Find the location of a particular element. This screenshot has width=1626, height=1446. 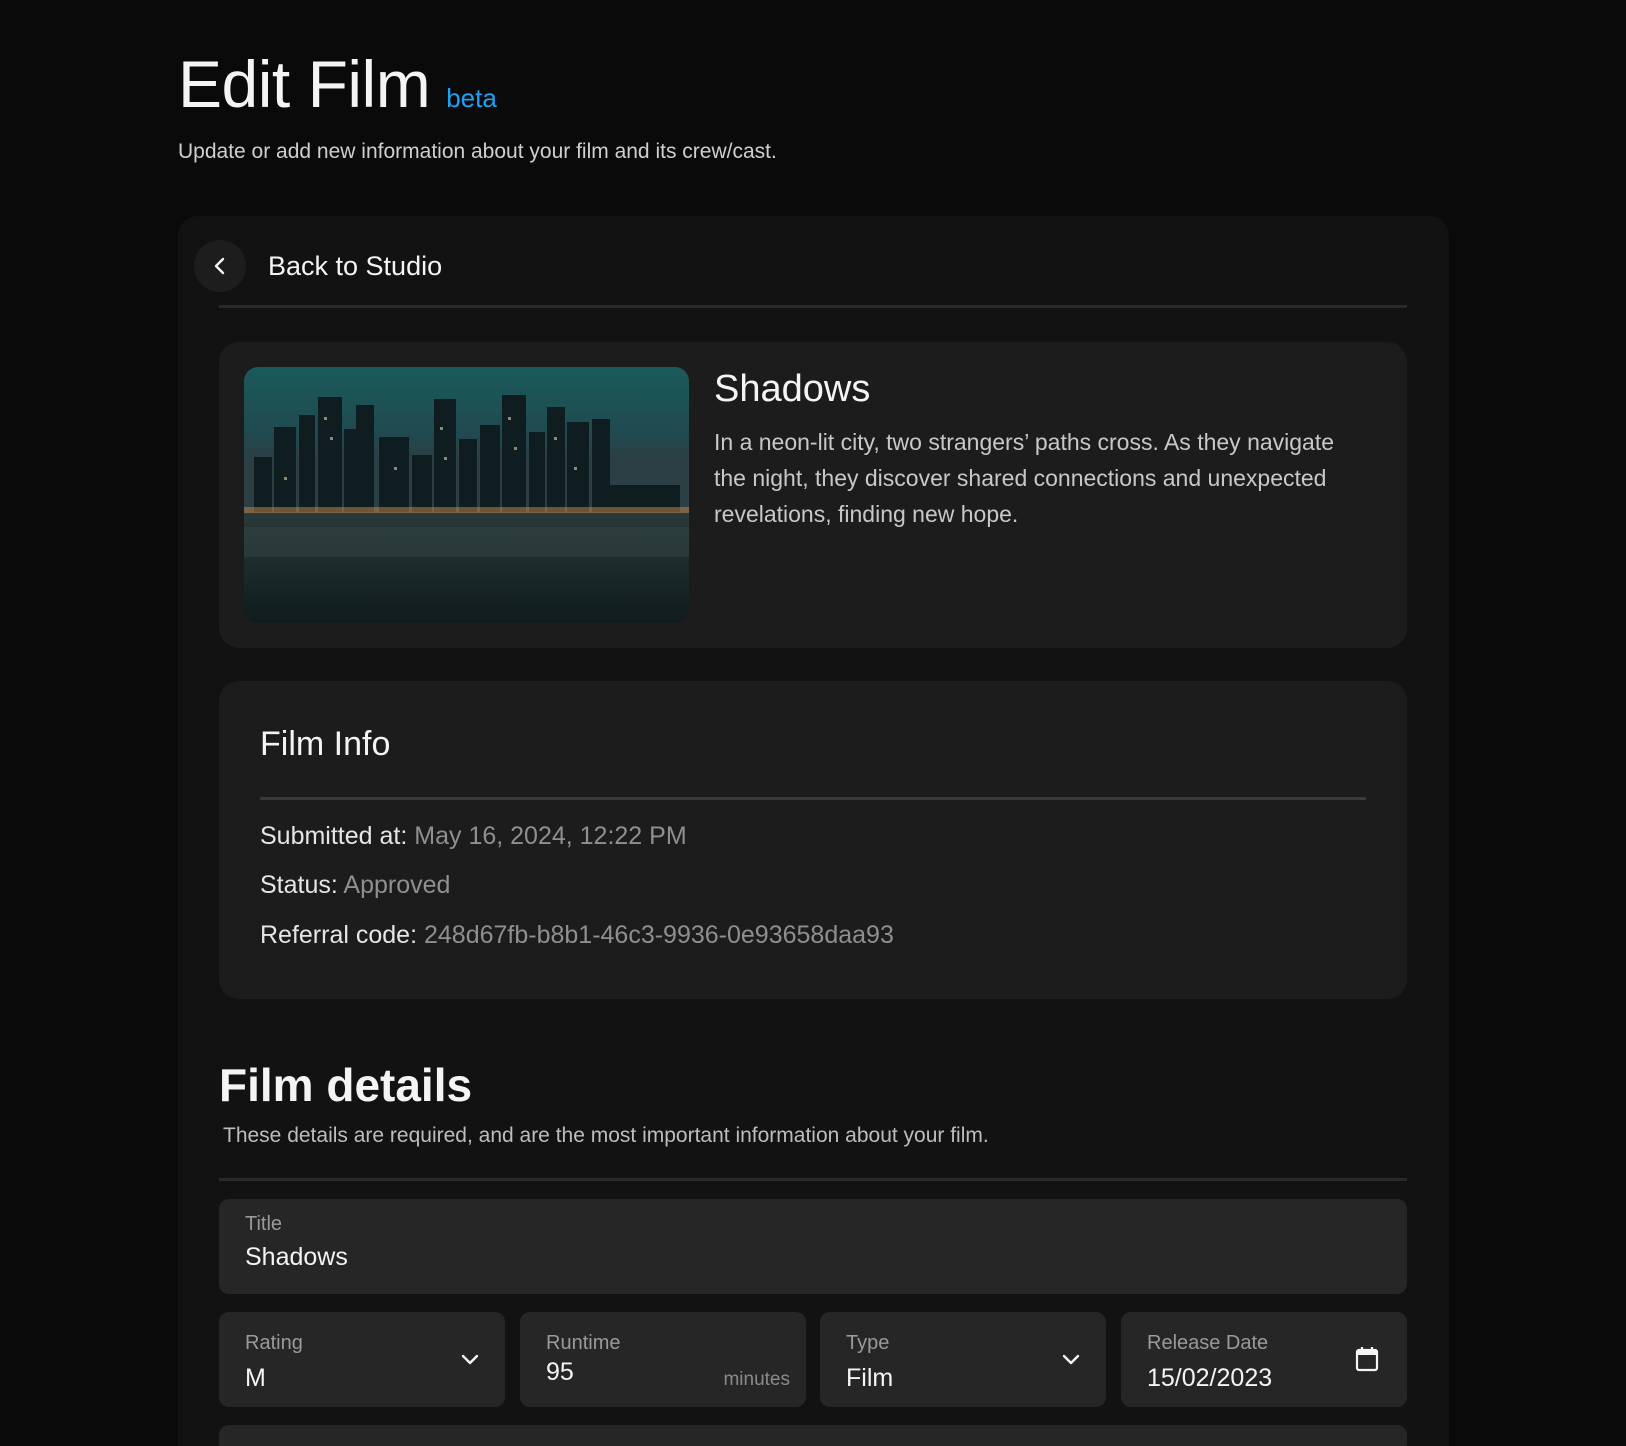

film-poster-image is located at coordinates (466, 495).